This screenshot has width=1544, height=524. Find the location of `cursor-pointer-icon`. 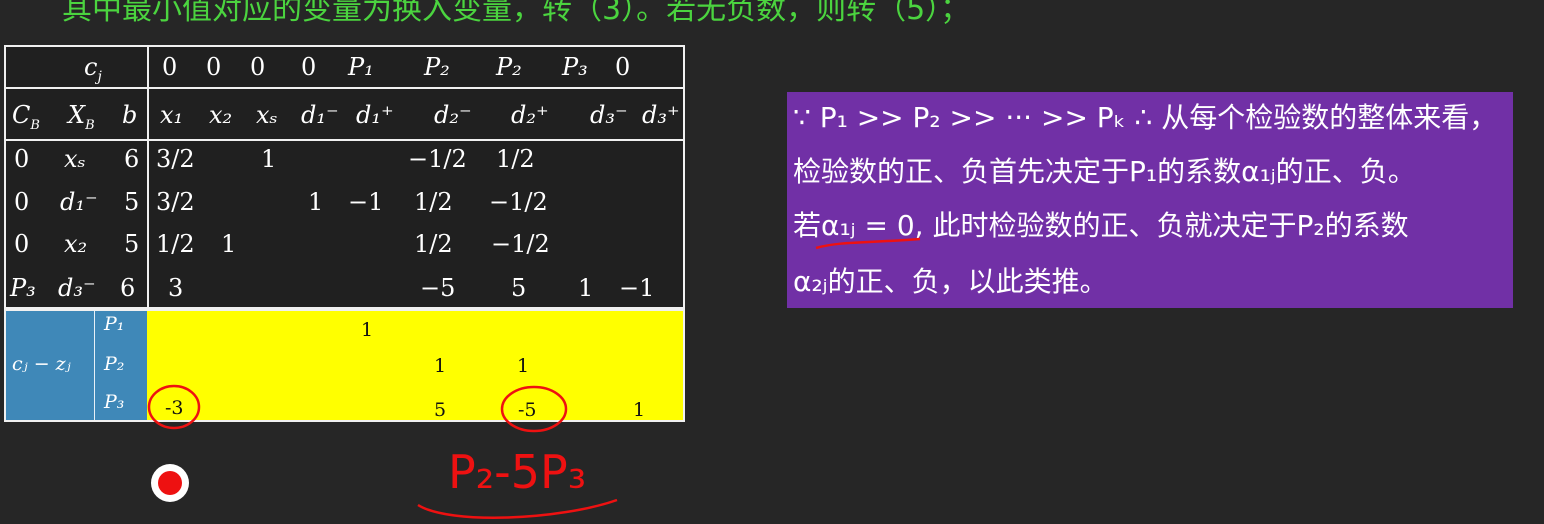

cursor-pointer-icon is located at coordinates (170, 483).